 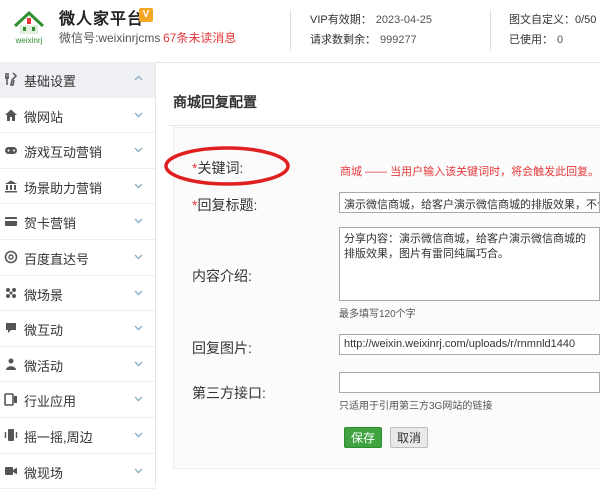 I want to click on sidebar-item-micro-scene: 微场景, so click(x=77, y=294).